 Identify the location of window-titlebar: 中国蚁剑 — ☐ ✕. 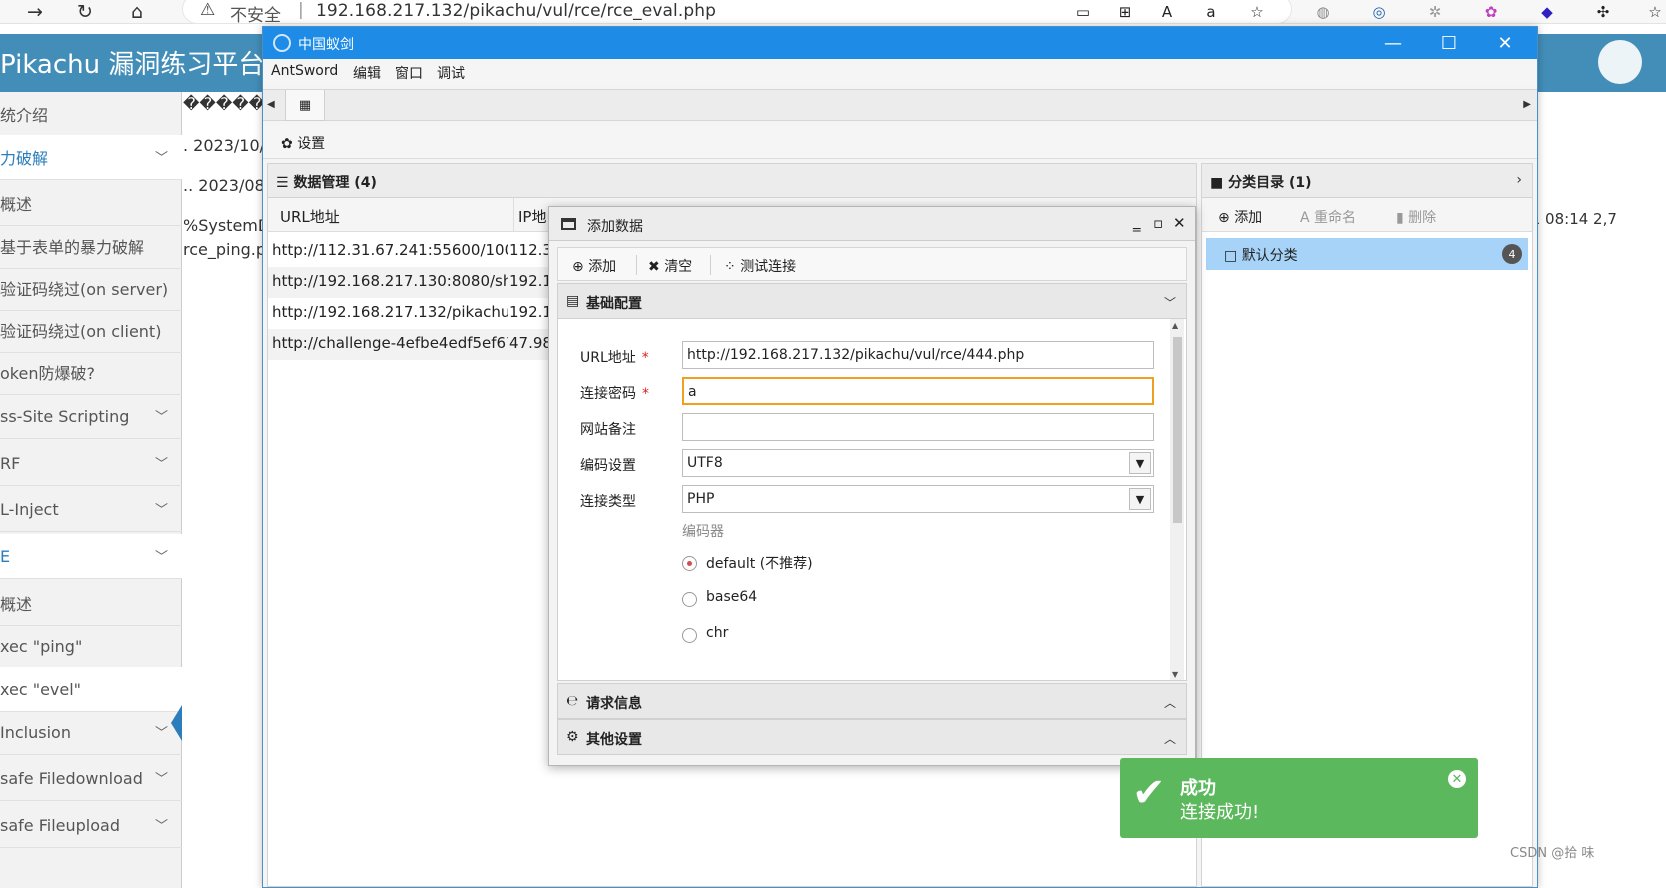
(900, 43).